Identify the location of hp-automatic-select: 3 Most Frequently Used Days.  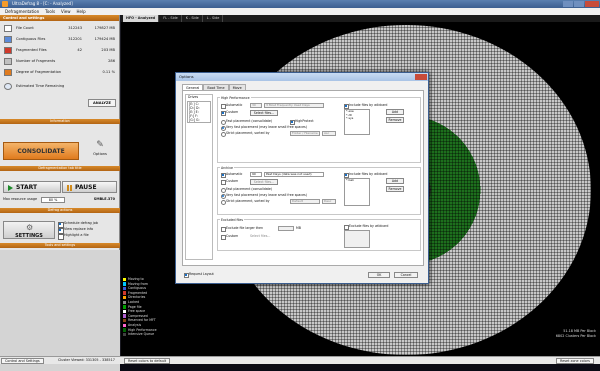
(294, 105).